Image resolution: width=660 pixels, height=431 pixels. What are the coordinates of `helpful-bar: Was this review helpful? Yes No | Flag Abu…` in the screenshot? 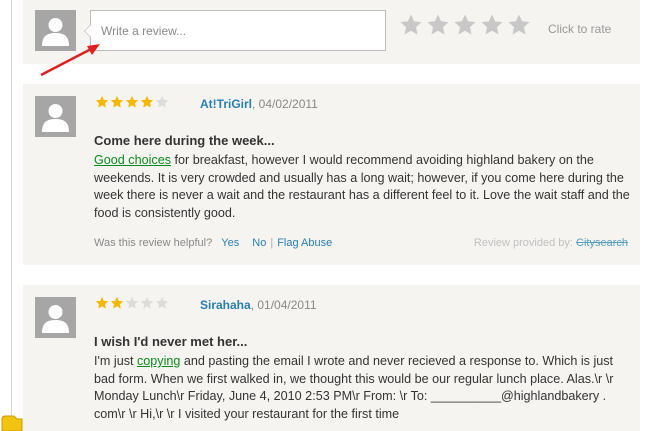 It's located at (213, 243).